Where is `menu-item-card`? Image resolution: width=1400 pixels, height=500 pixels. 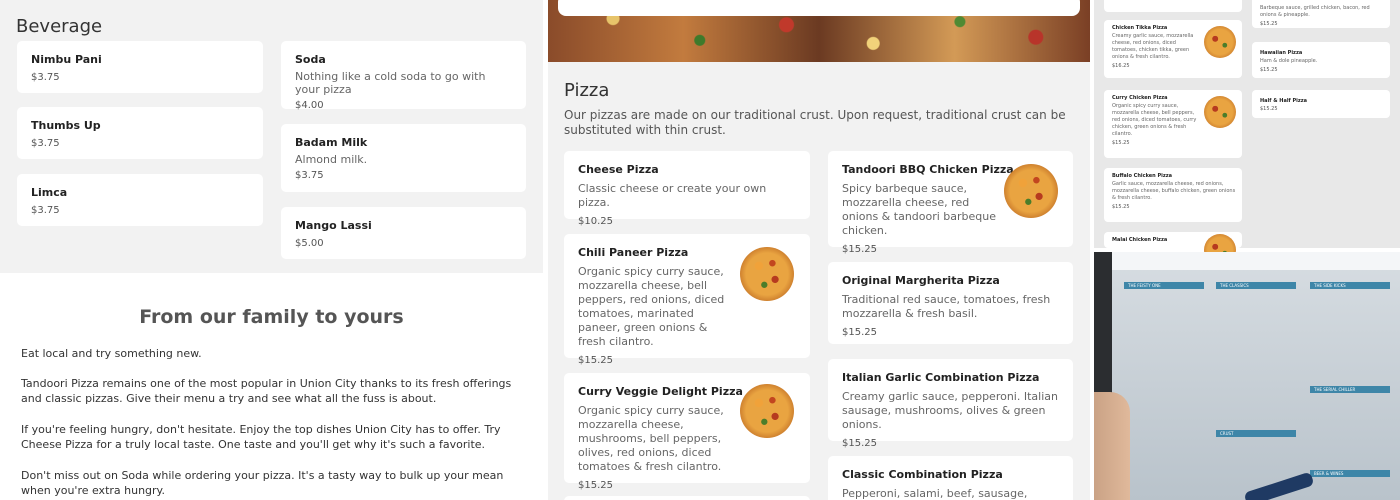 menu-item-card is located at coordinates (687, 498).